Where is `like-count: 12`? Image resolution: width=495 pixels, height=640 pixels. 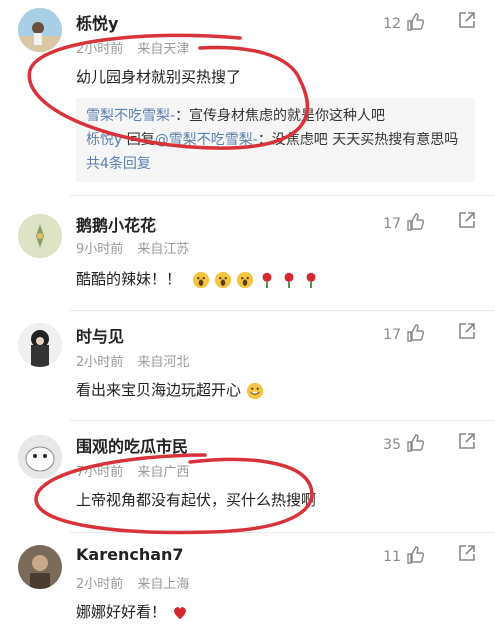 like-count: 12 is located at coordinates (392, 24).